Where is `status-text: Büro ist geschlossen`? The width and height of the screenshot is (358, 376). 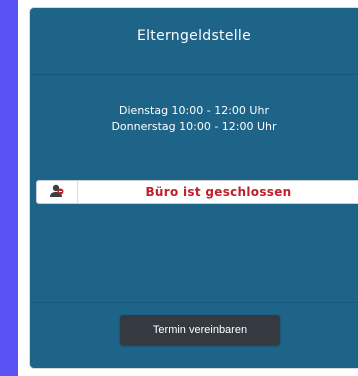 status-text: Büro ist geschlossen is located at coordinates (218, 192).